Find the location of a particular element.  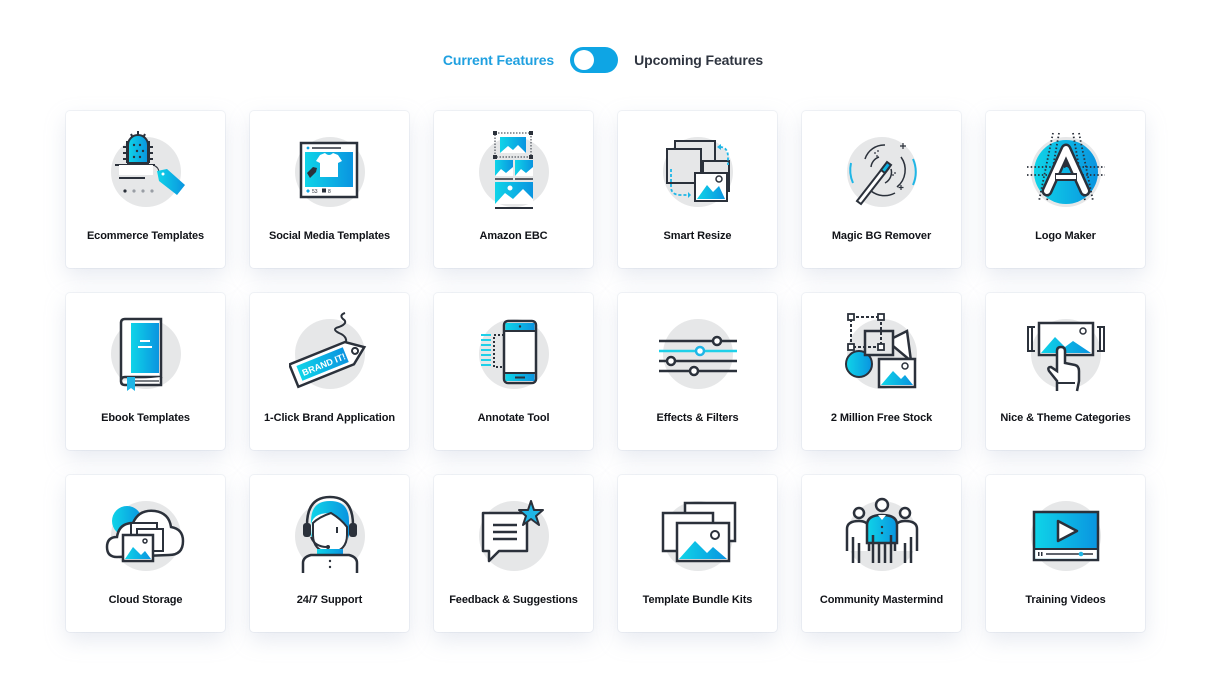

touch-gallery-icon is located at coordinates (1066, 352).